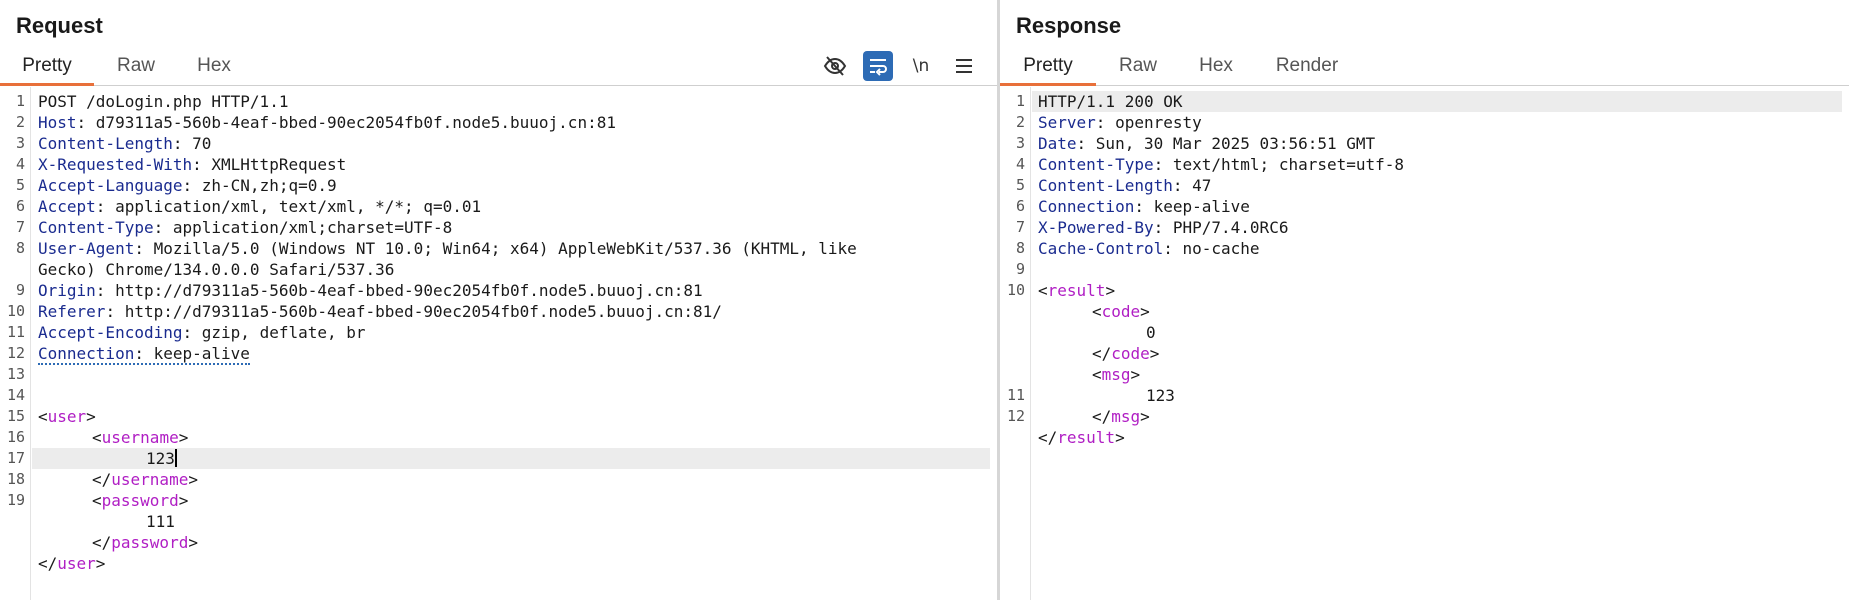 This screenshot has height=600, width=1849. I want to click on code-line: <password>, so click(140, 500).